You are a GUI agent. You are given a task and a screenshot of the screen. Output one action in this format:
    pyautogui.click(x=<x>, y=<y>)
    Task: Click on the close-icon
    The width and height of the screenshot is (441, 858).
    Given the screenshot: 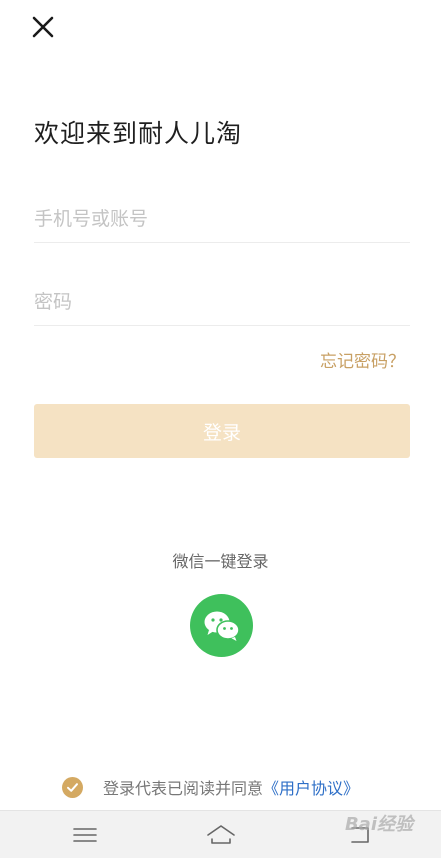 What is the action you would take?
    pyautogui.click(x=43, y=27)
    